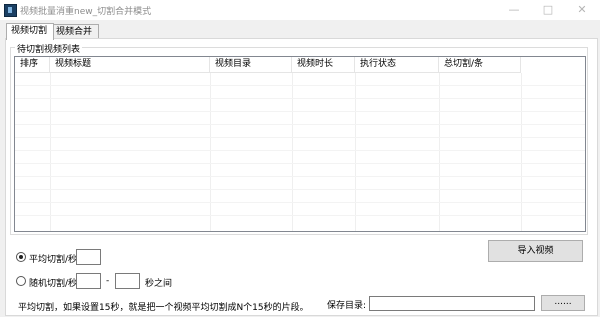 This screenshot has height=317, width=600. I want to click on save-directory-label: 保存目录:, so click(347, 306).